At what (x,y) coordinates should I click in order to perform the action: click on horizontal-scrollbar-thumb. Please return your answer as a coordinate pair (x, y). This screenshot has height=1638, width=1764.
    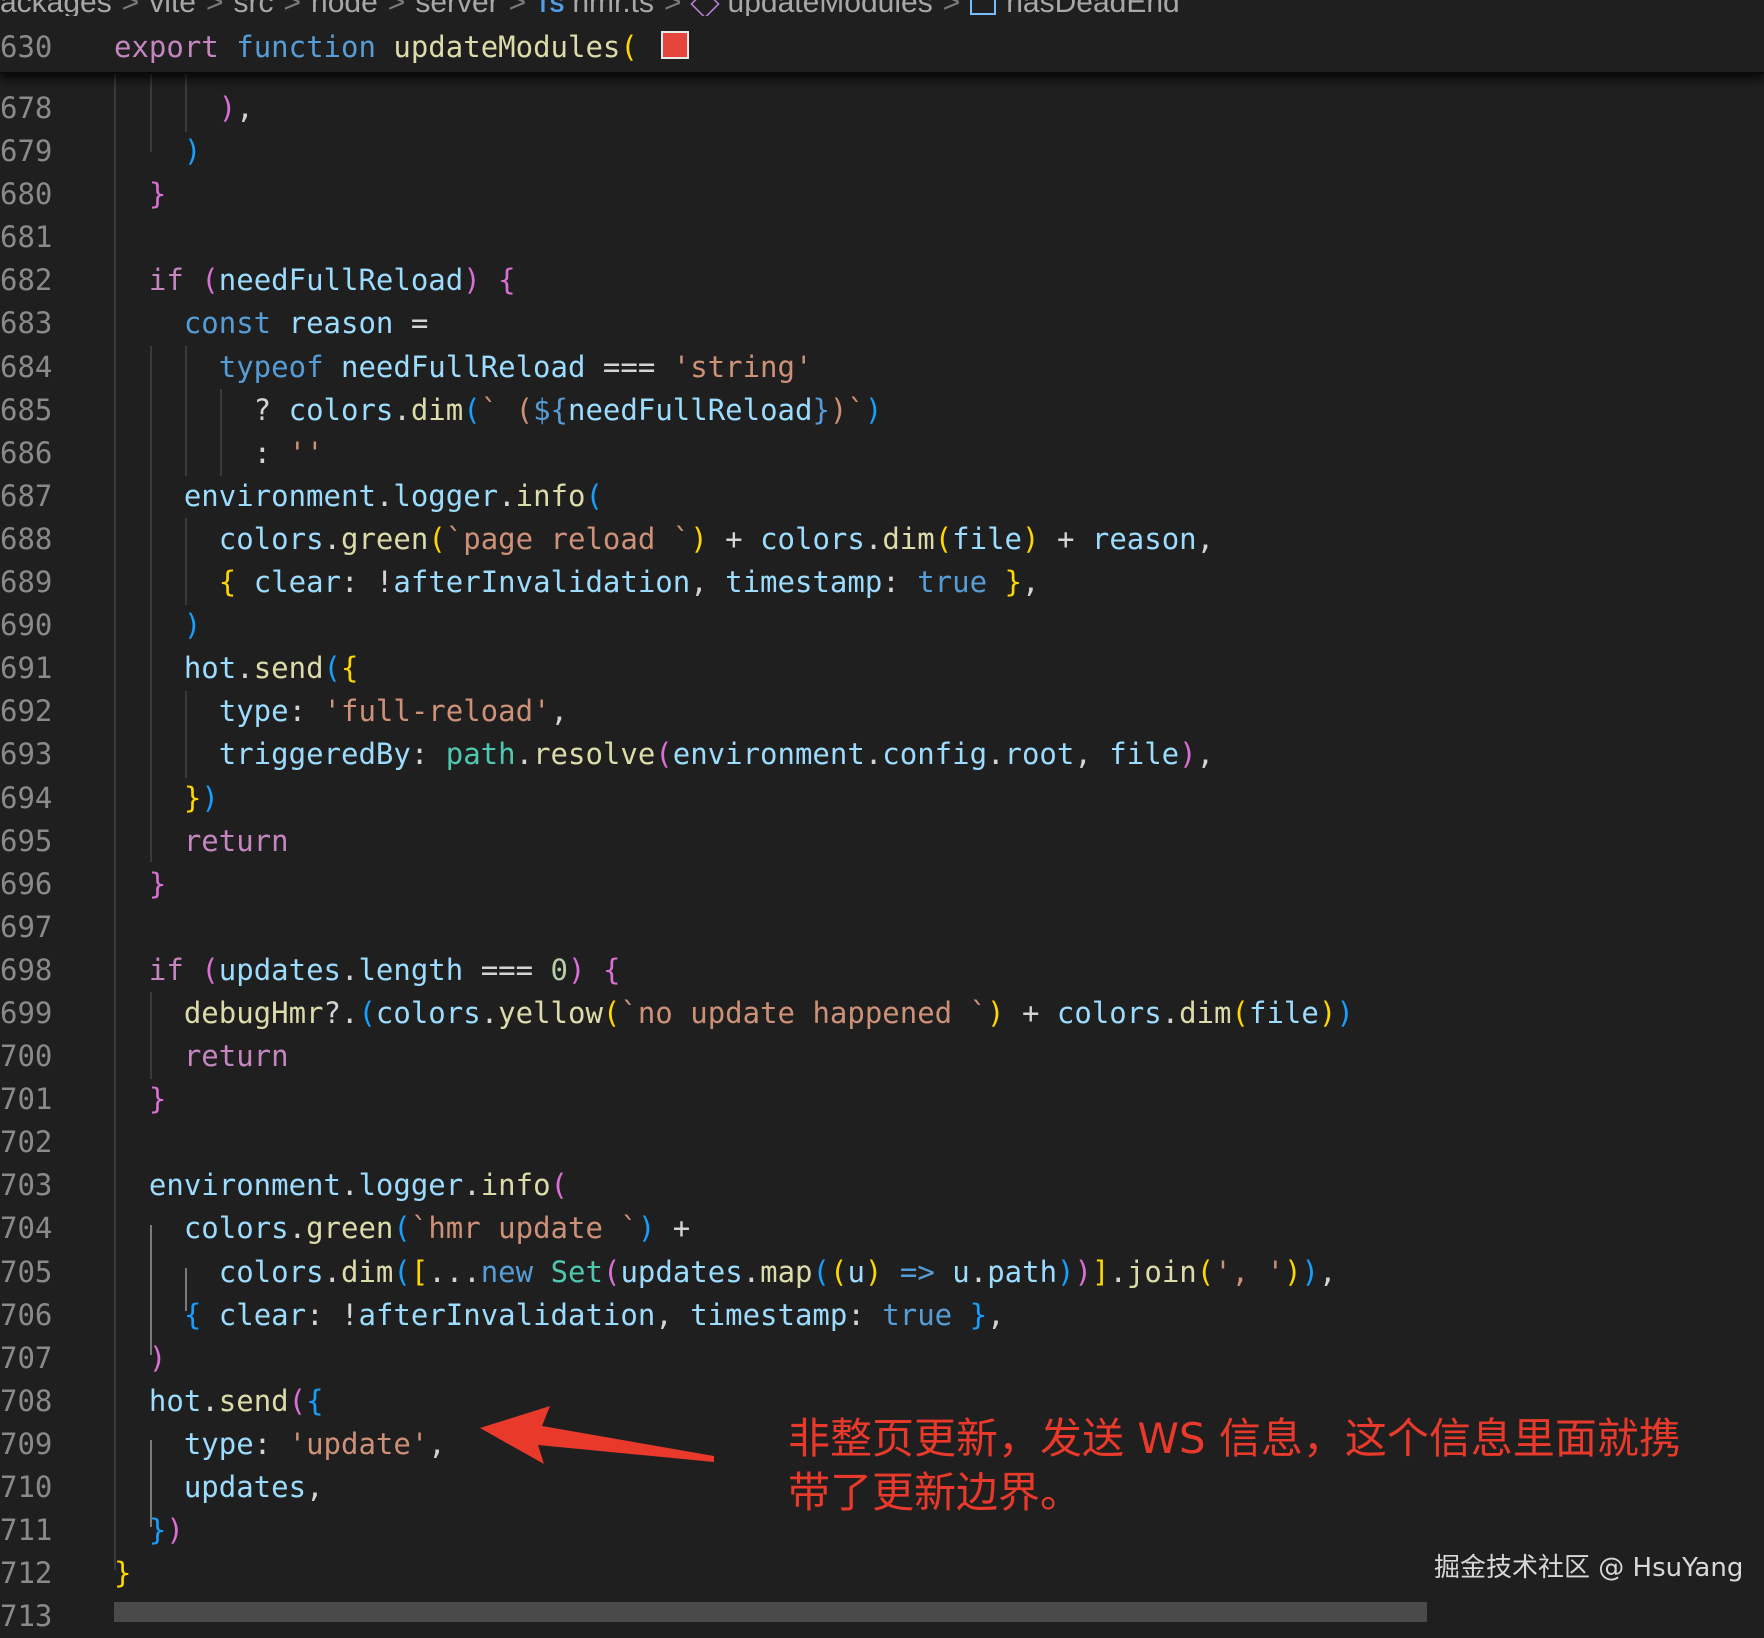
    Looking at the image, I should click on (770, 1612).